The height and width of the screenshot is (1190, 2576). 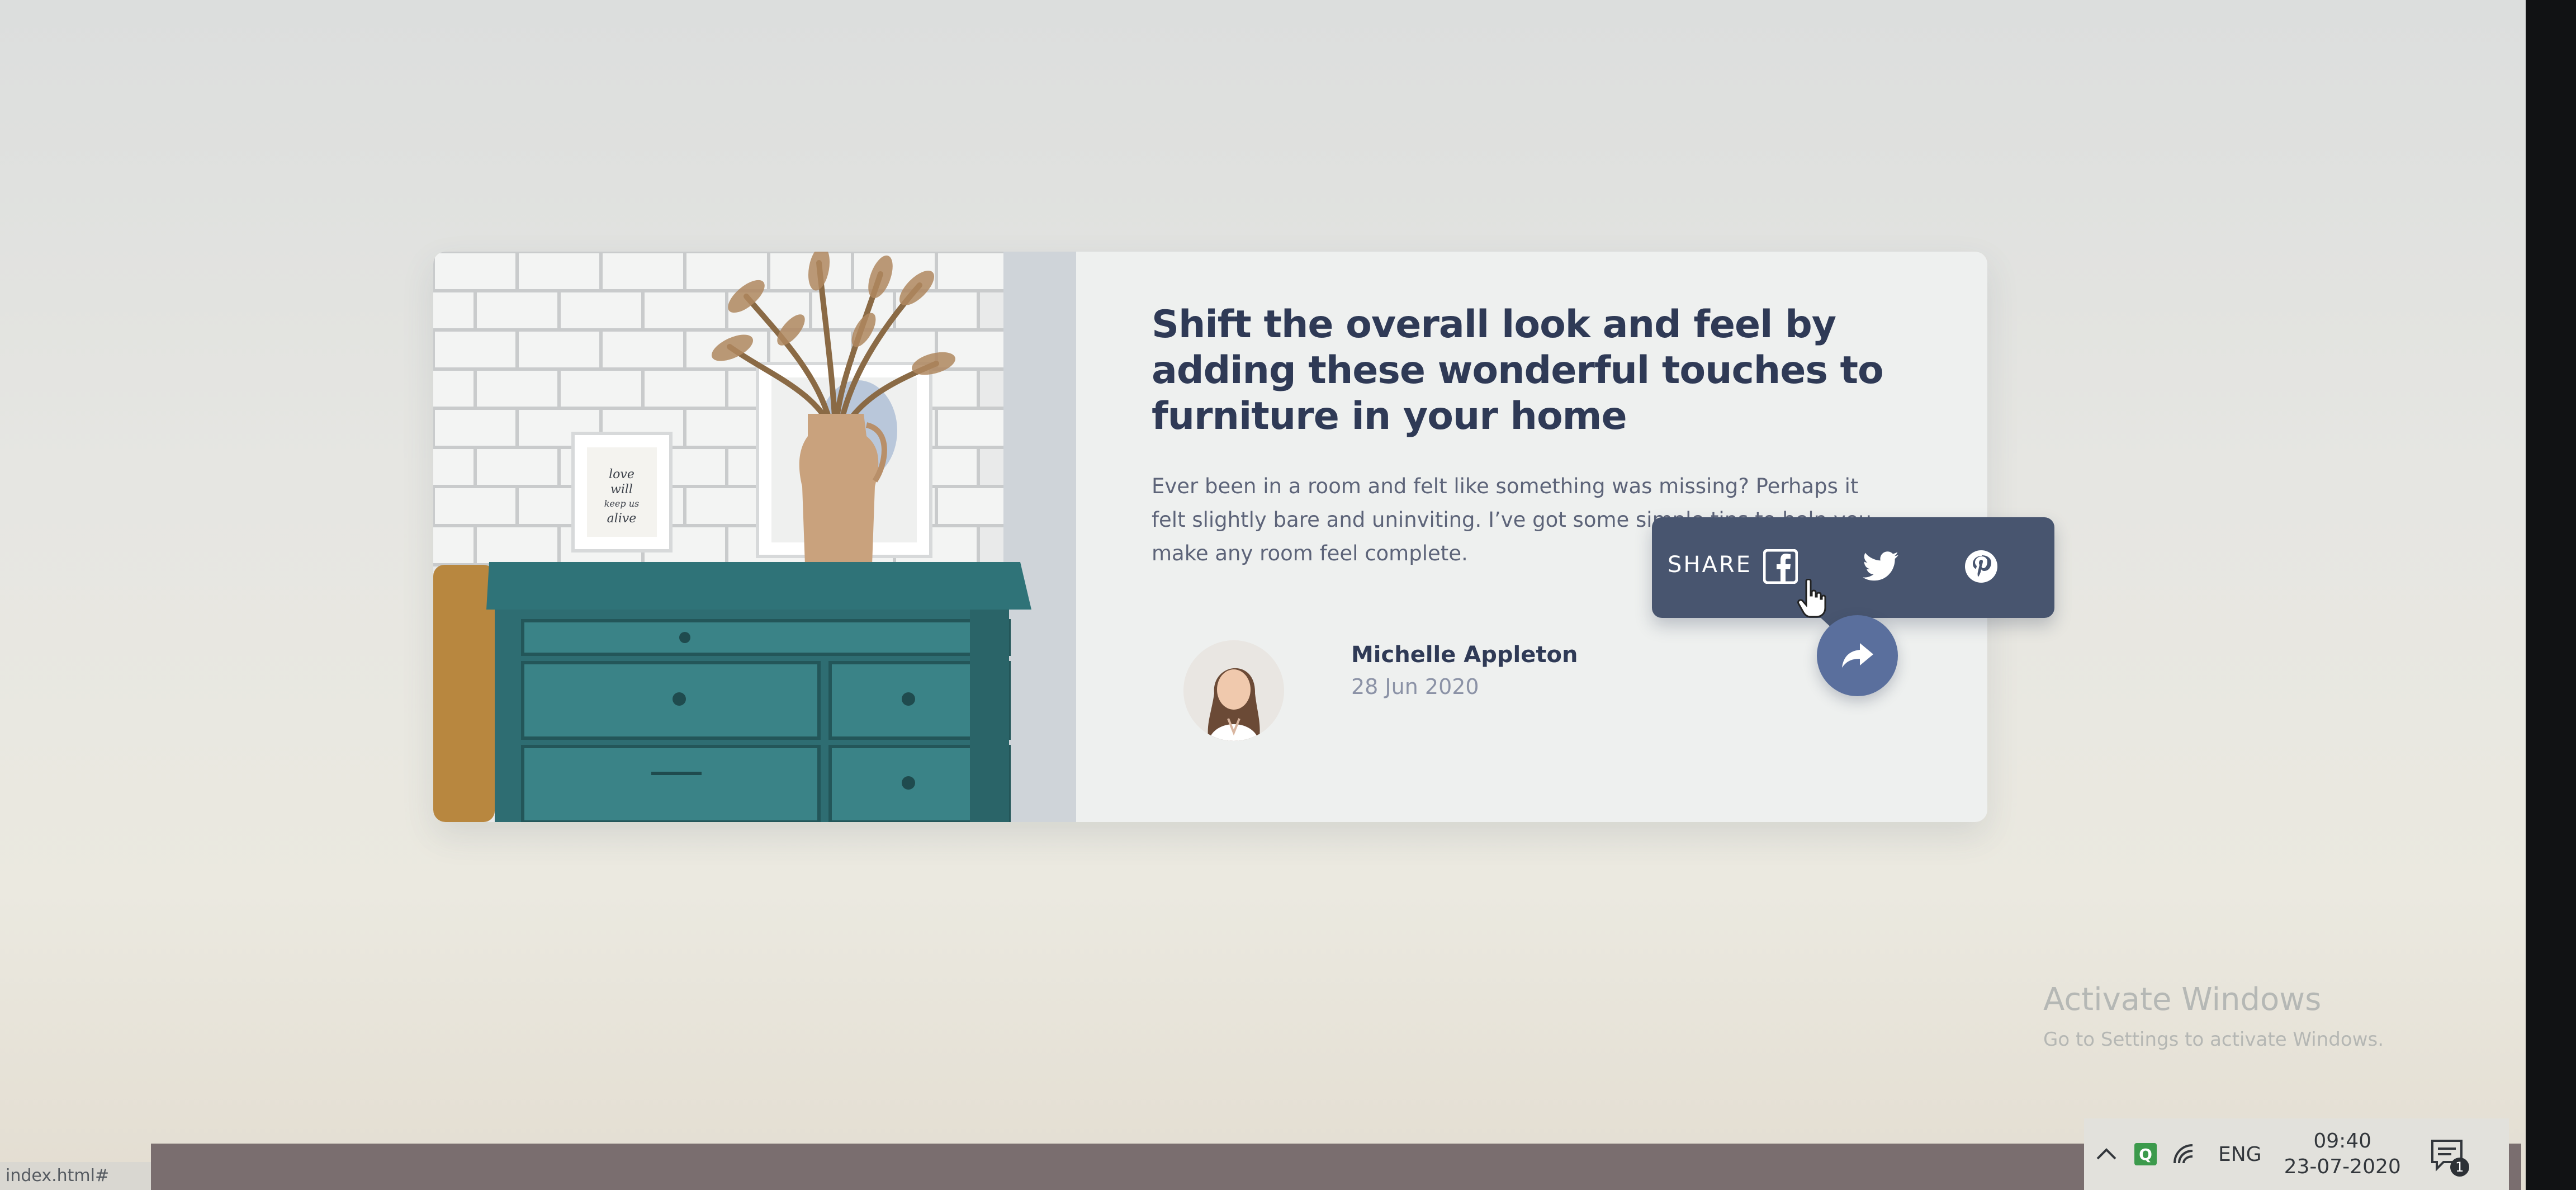 What do you see at coordinates (2342, 1154) in the screenshot?
I see `clock: 09:40 23-07-2020` at bounding box center [2342, 1154].